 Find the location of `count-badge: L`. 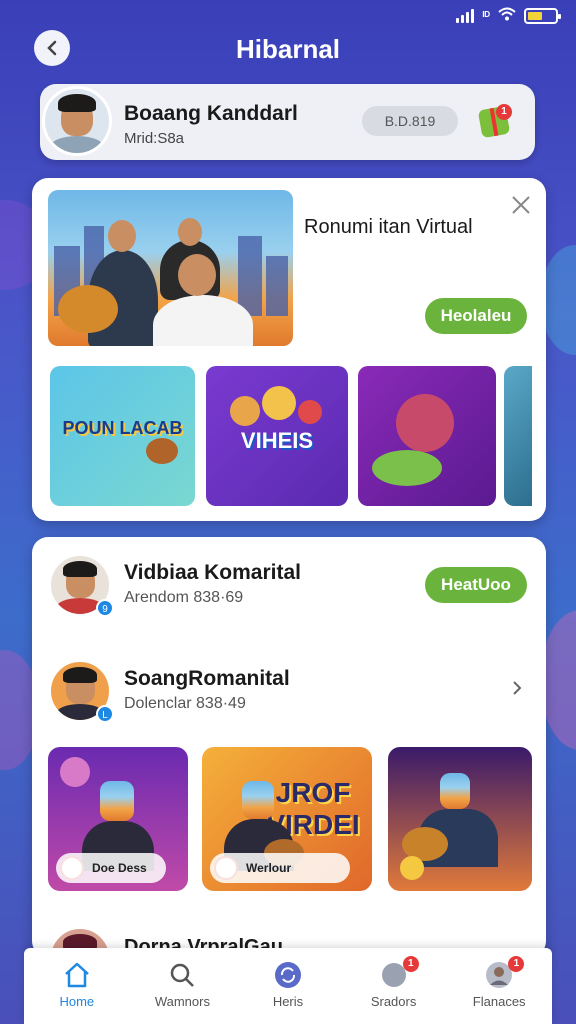

count-badge: L is located at coordinates (105, 714).